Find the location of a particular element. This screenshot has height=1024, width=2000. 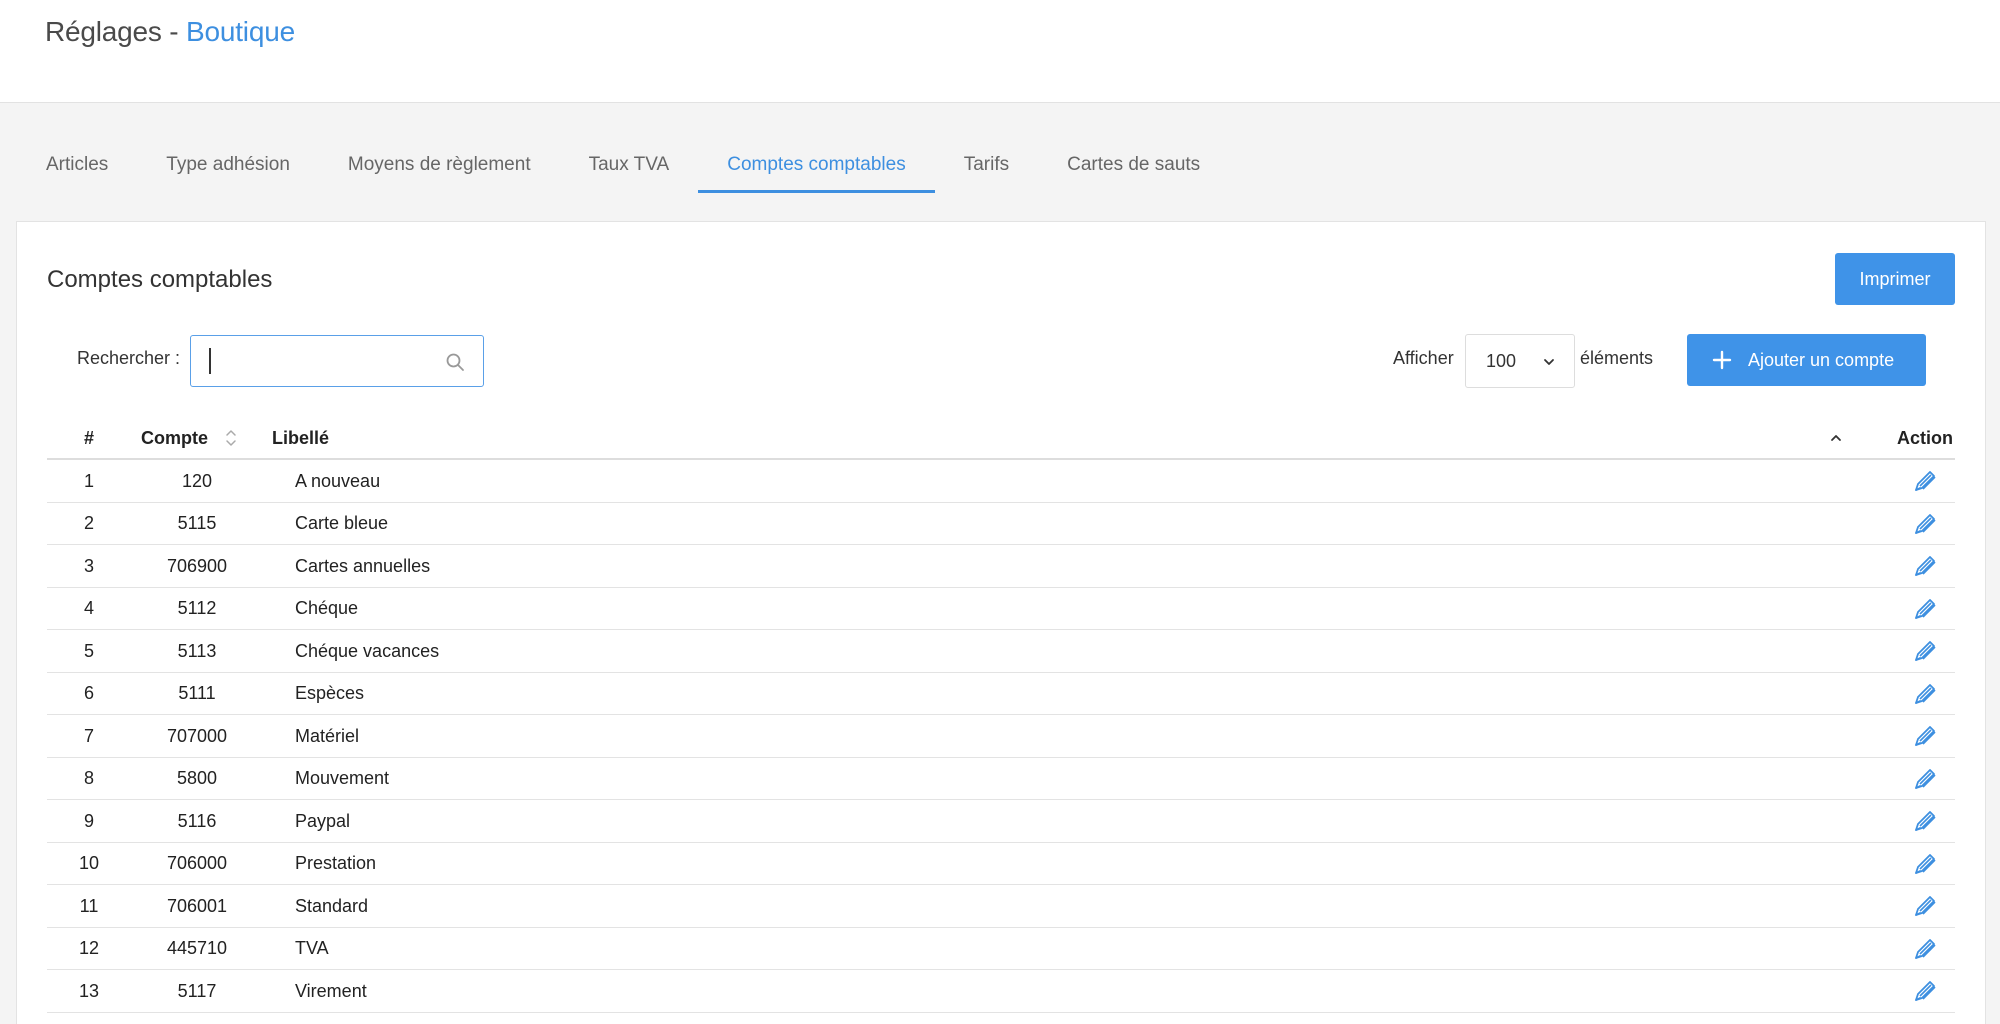

cell-num: 3 is located at coordinates (88, 565).